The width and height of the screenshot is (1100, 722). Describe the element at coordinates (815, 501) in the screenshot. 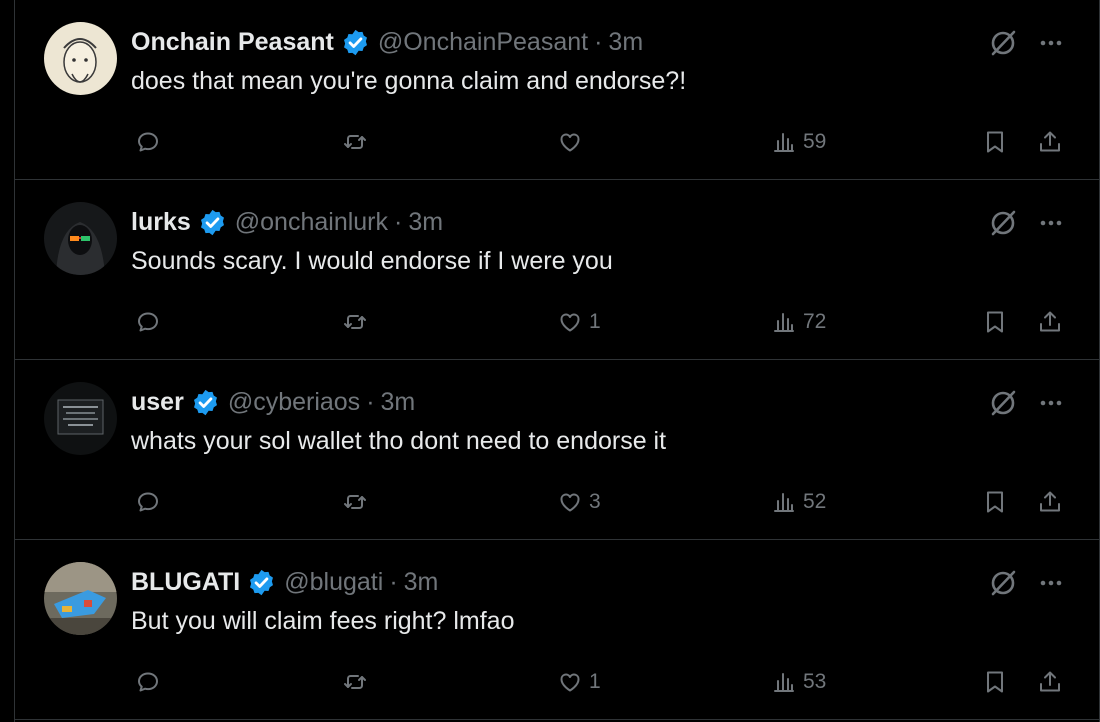

I see `view-count: 52` at that location.